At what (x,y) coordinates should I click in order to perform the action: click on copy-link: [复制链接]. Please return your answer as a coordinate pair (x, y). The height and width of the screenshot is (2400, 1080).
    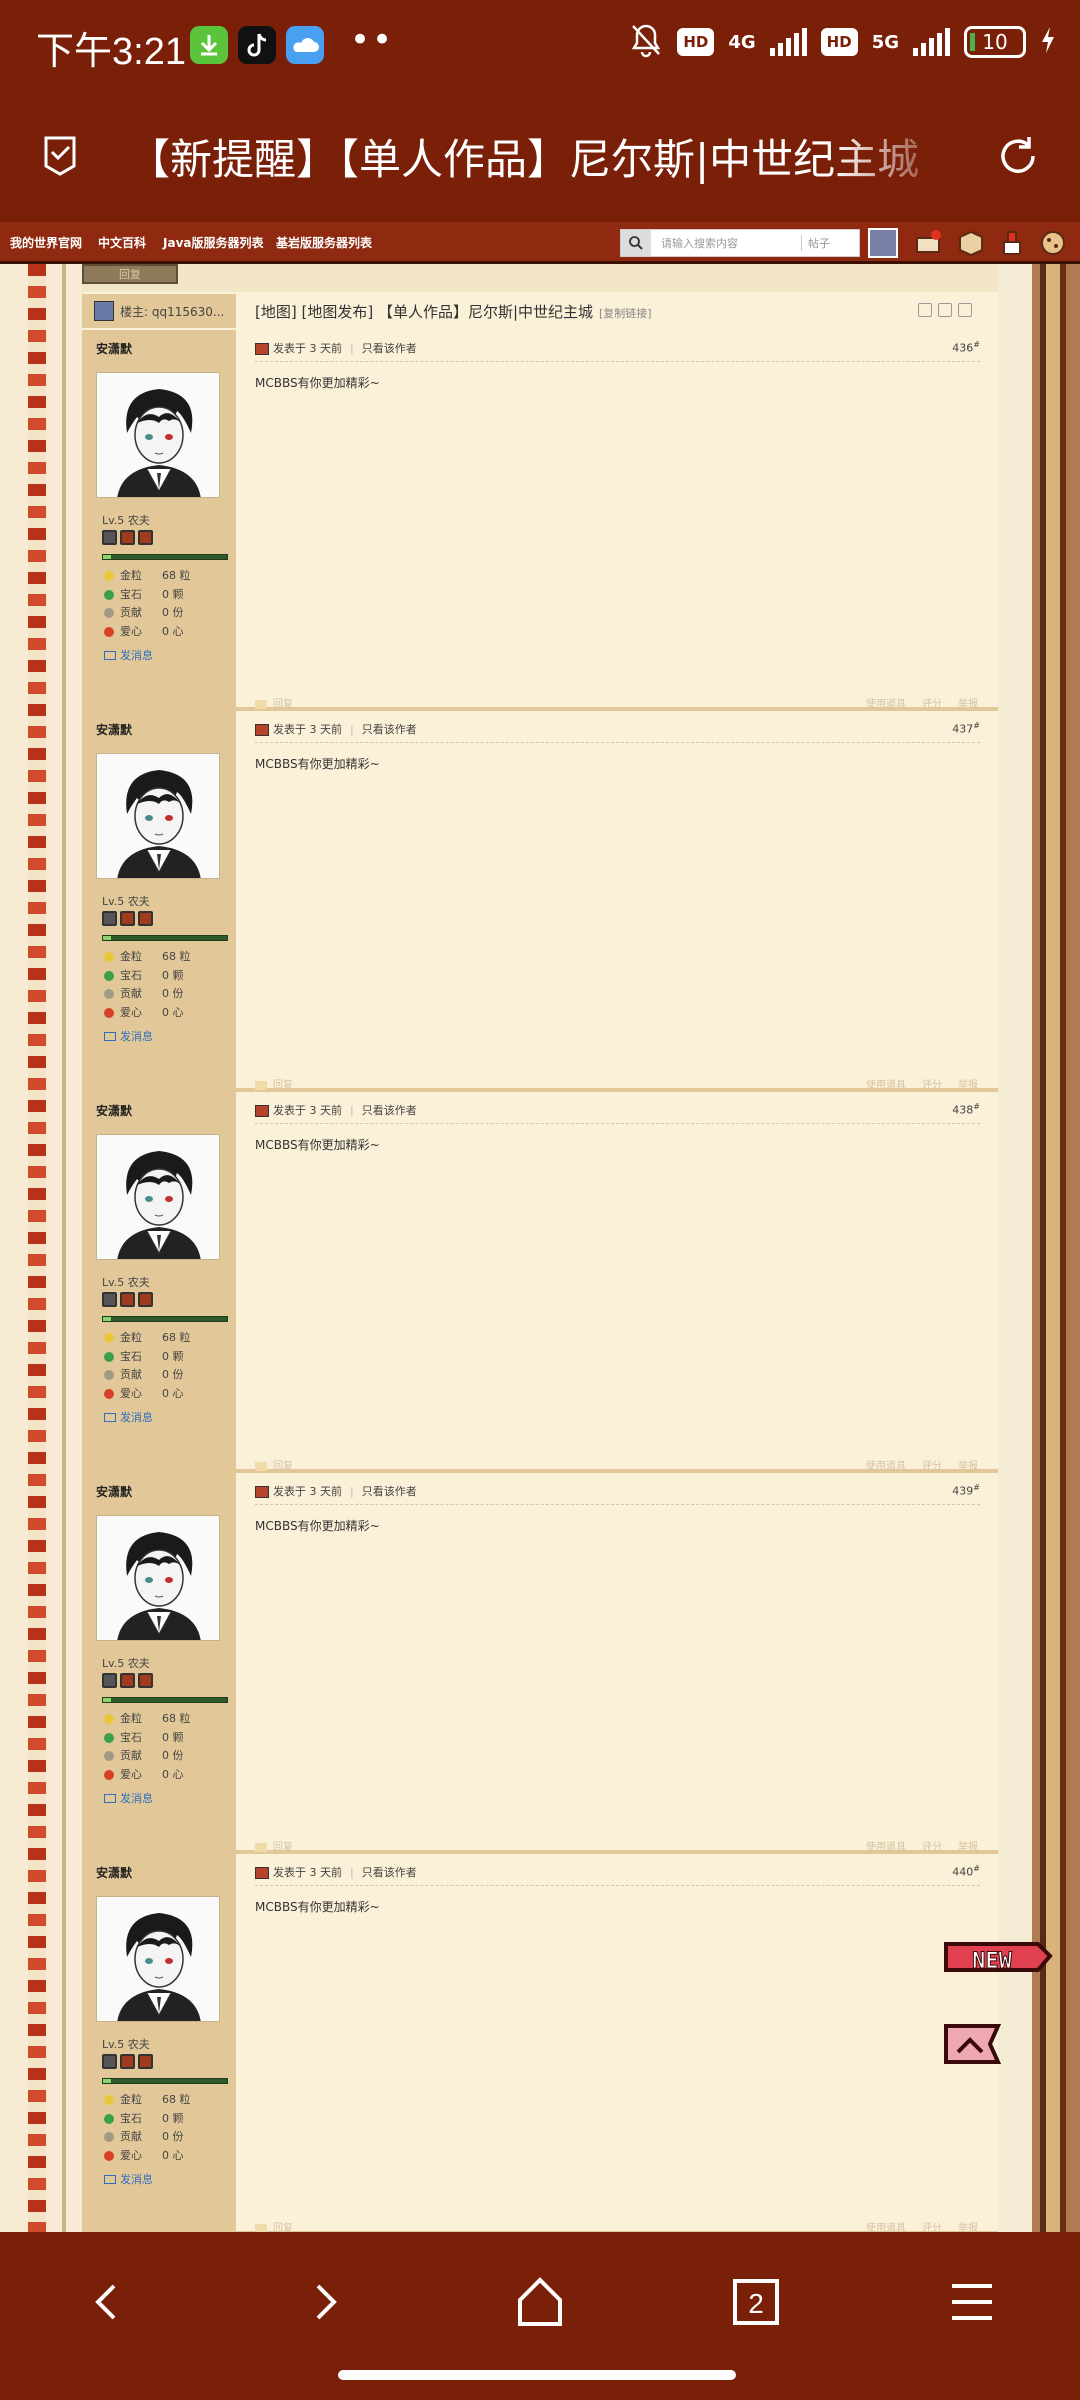
    Looking at the image, I should click on (625, 313).